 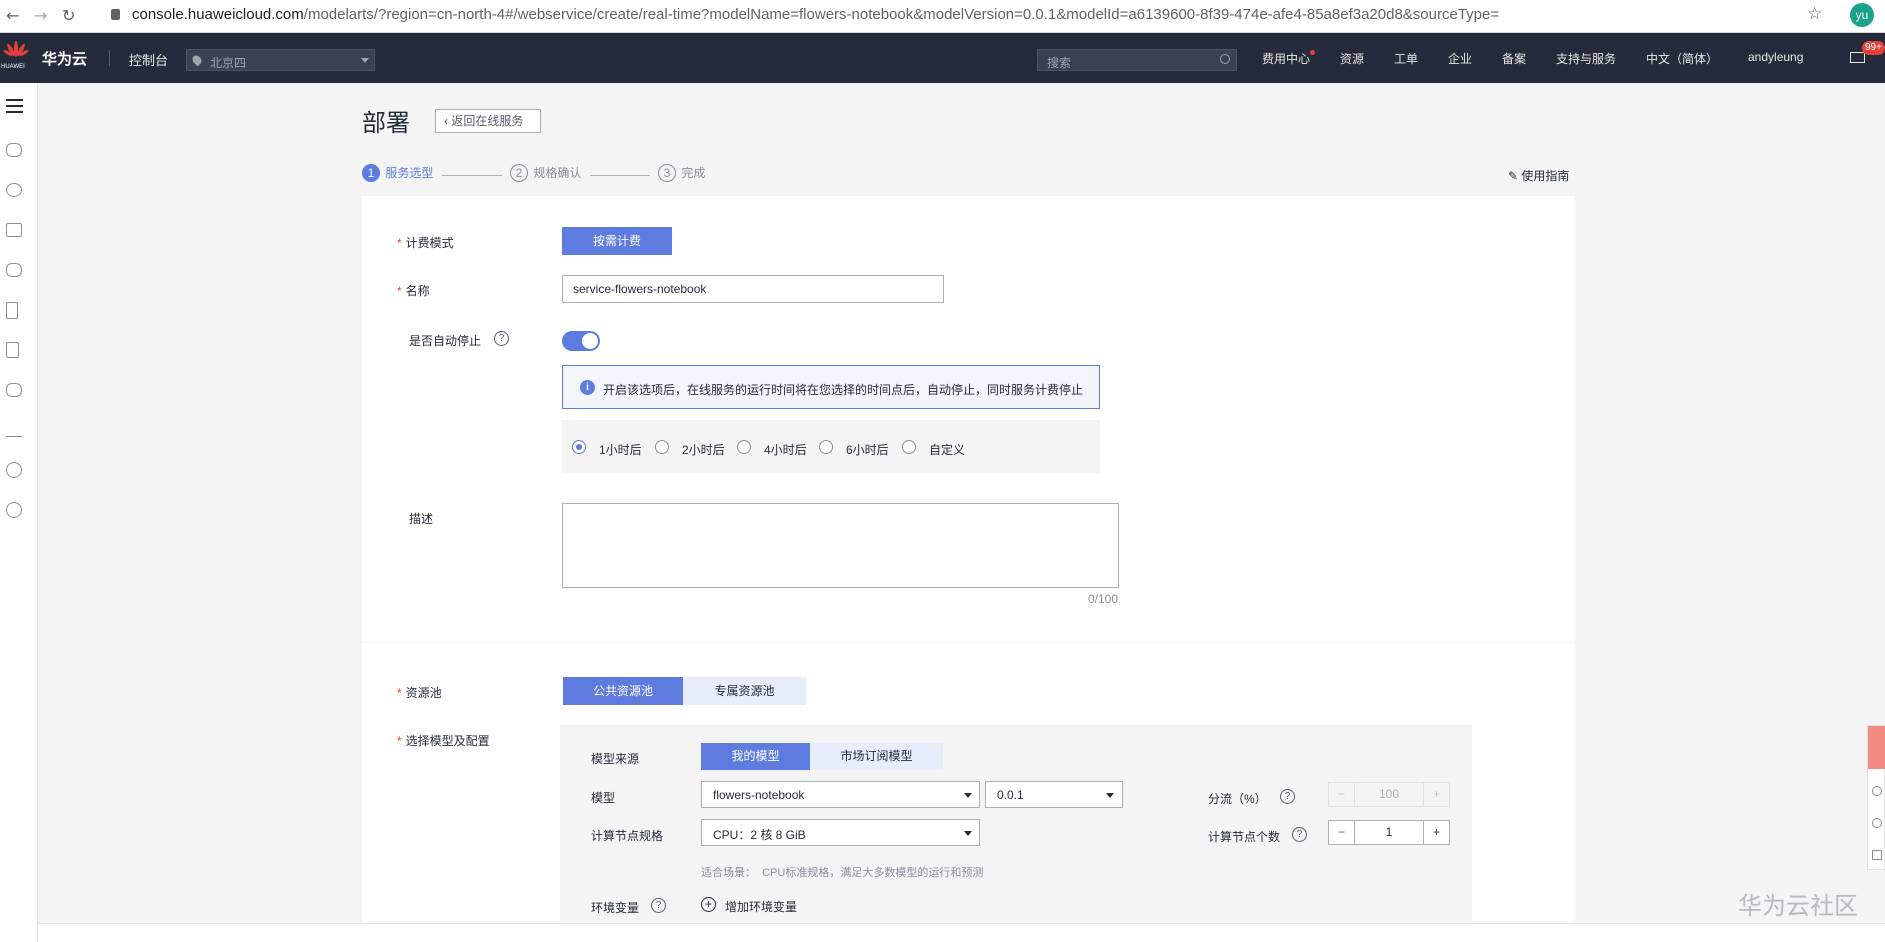 I want to click on search-placeholder: 搜索, so click(x=1059, y=63).